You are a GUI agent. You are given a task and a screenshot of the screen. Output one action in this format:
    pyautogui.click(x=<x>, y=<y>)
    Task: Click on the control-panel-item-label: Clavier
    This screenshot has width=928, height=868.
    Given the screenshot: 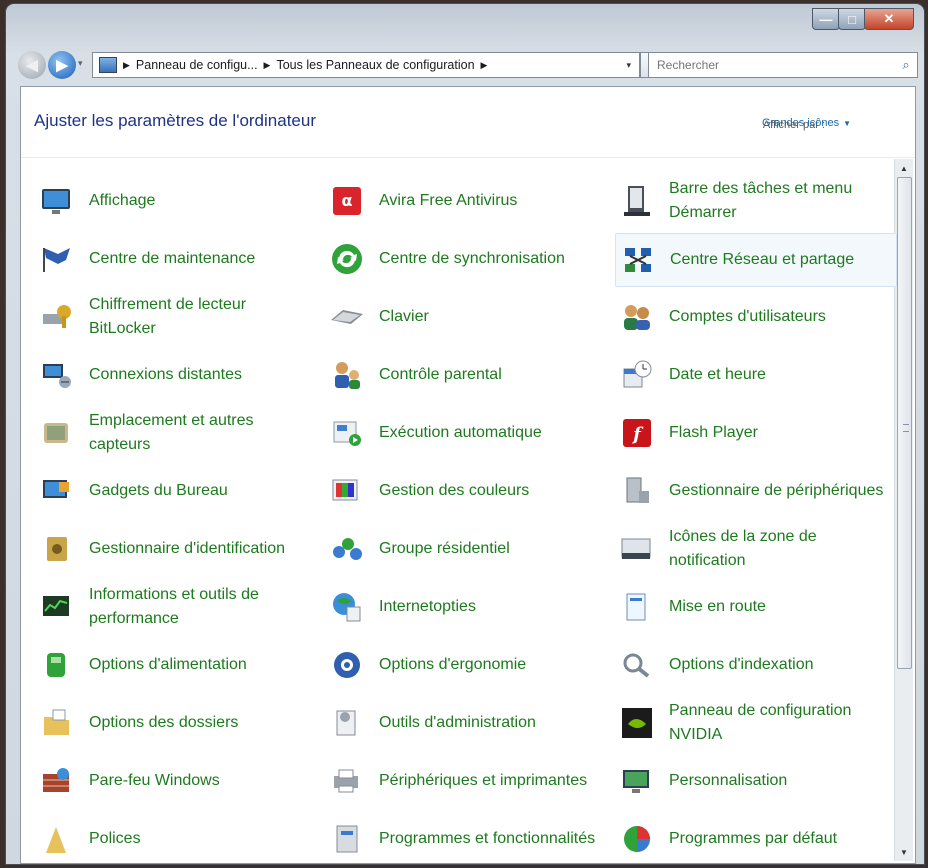 What is the action you would take?
    pyautogui.click(x=404, y=317)
    